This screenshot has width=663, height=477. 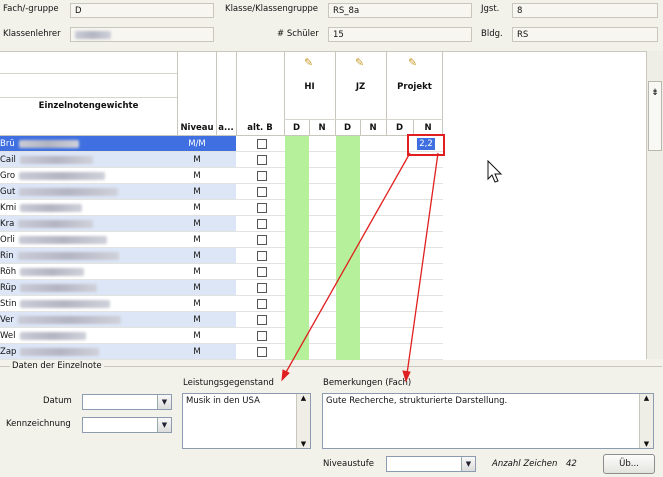 What do you see at coordinates (221, 208) in the screenshot?
I see `table-row: Kmi M` at bounding box center [221, 208].